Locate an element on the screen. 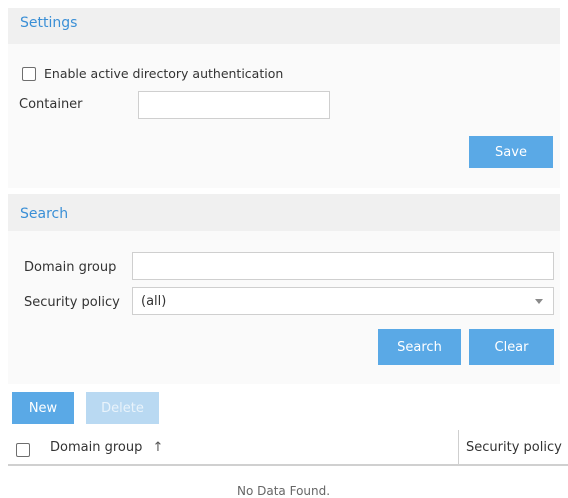 The width and height of the screenshot is (568, 498). security-policy-select: (all) is located at coordinates (343, 301).